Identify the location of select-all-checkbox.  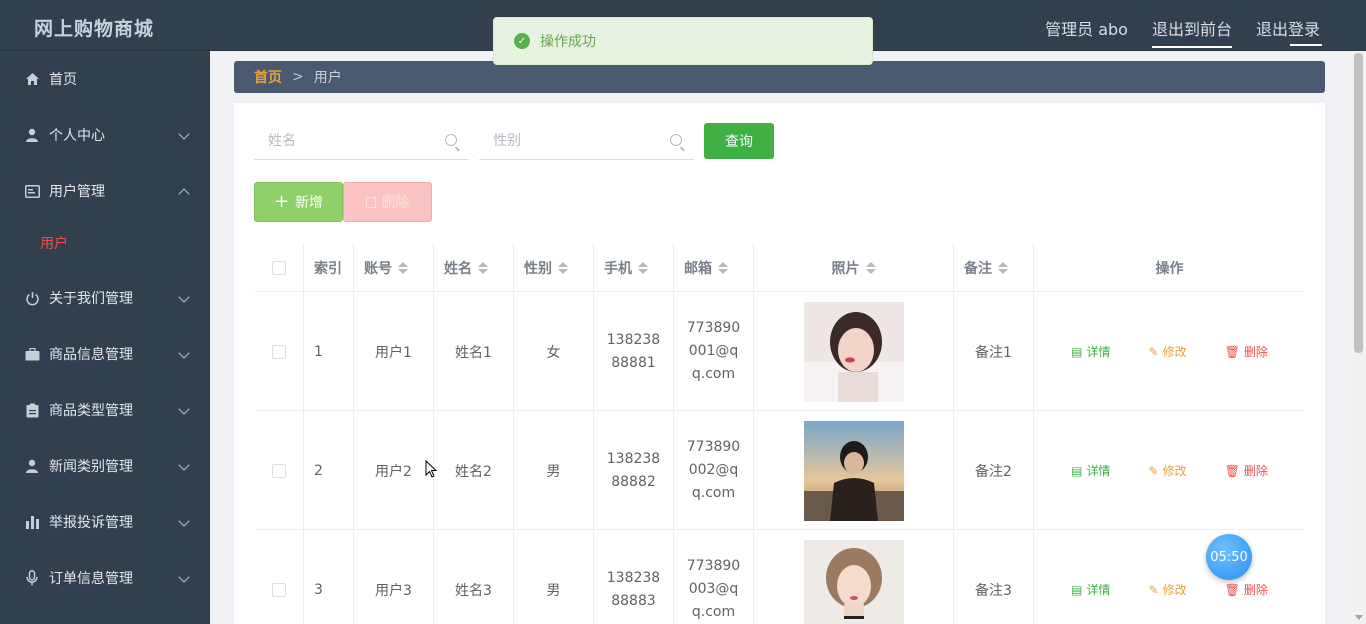
(278, 267).